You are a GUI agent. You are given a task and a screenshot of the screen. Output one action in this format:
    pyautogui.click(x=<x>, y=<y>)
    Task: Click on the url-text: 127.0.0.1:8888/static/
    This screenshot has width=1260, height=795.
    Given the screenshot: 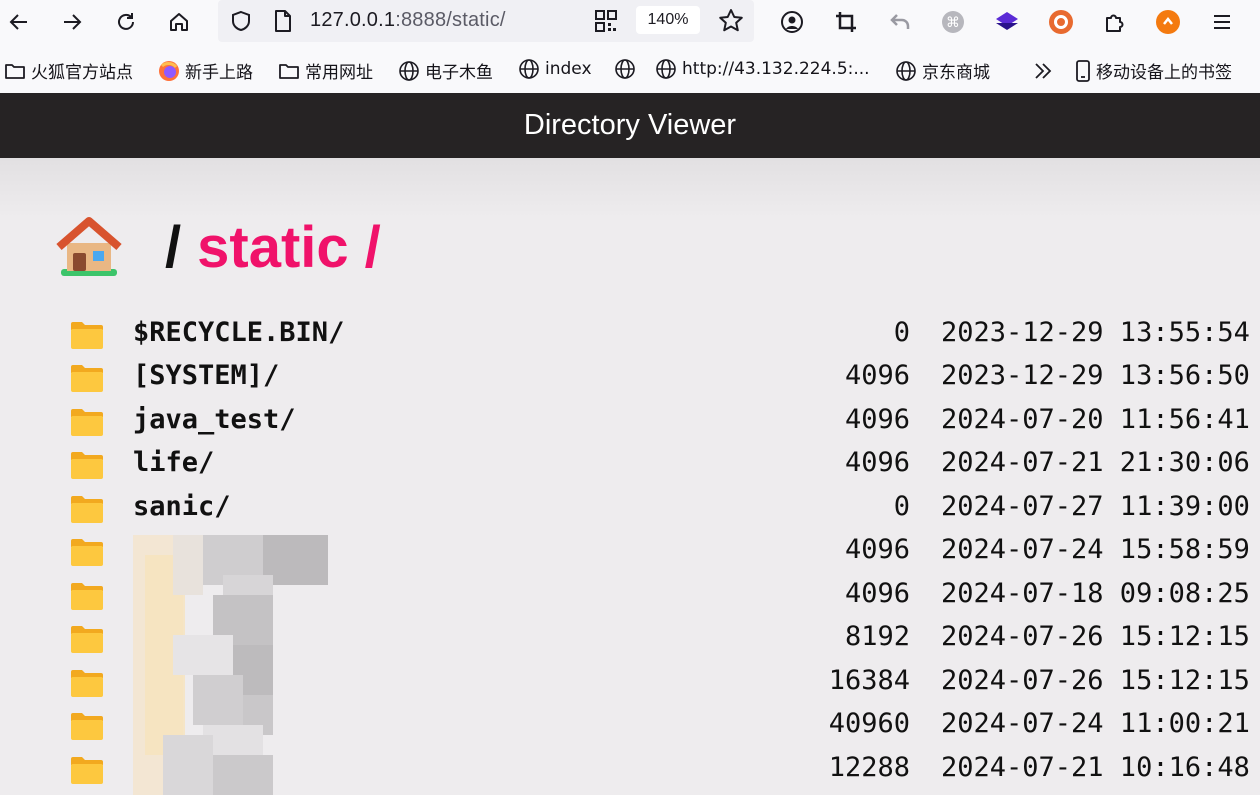 What is the action you would take?
    pyautogui.click(x=408, y=20)
    